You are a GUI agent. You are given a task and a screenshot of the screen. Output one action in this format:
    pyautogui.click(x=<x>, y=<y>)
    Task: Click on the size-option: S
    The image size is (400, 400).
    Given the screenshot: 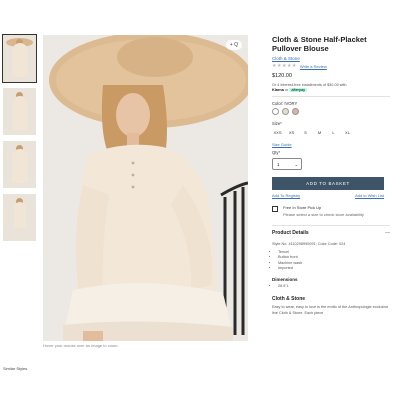 What is the action you would take?
    pyautogui.click(x=305, y=133)
    